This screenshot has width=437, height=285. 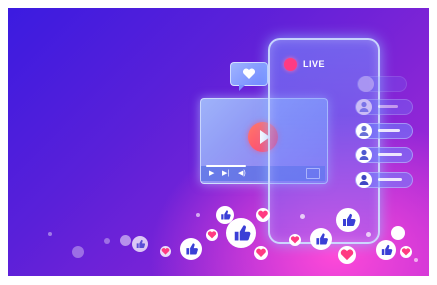 What do you see at coordinates (290, 64) in the screenshot?
I see `live-indicator-dot` at bounding box center [290, 64].